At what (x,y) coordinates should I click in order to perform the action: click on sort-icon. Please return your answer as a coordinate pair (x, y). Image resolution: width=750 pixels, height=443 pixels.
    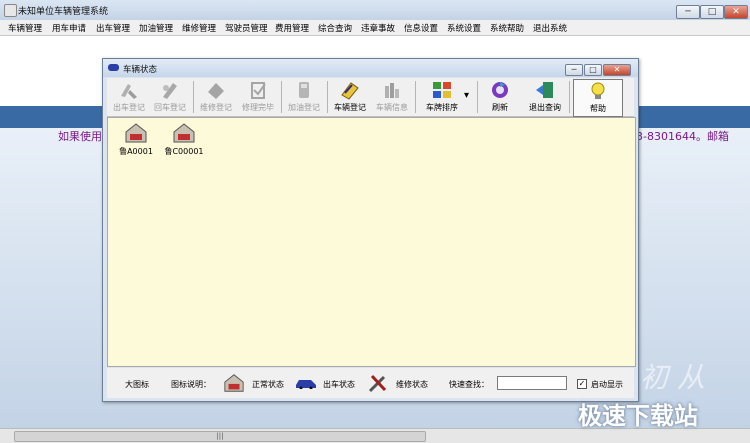
    Looking at the image, I should click on (442, 90).